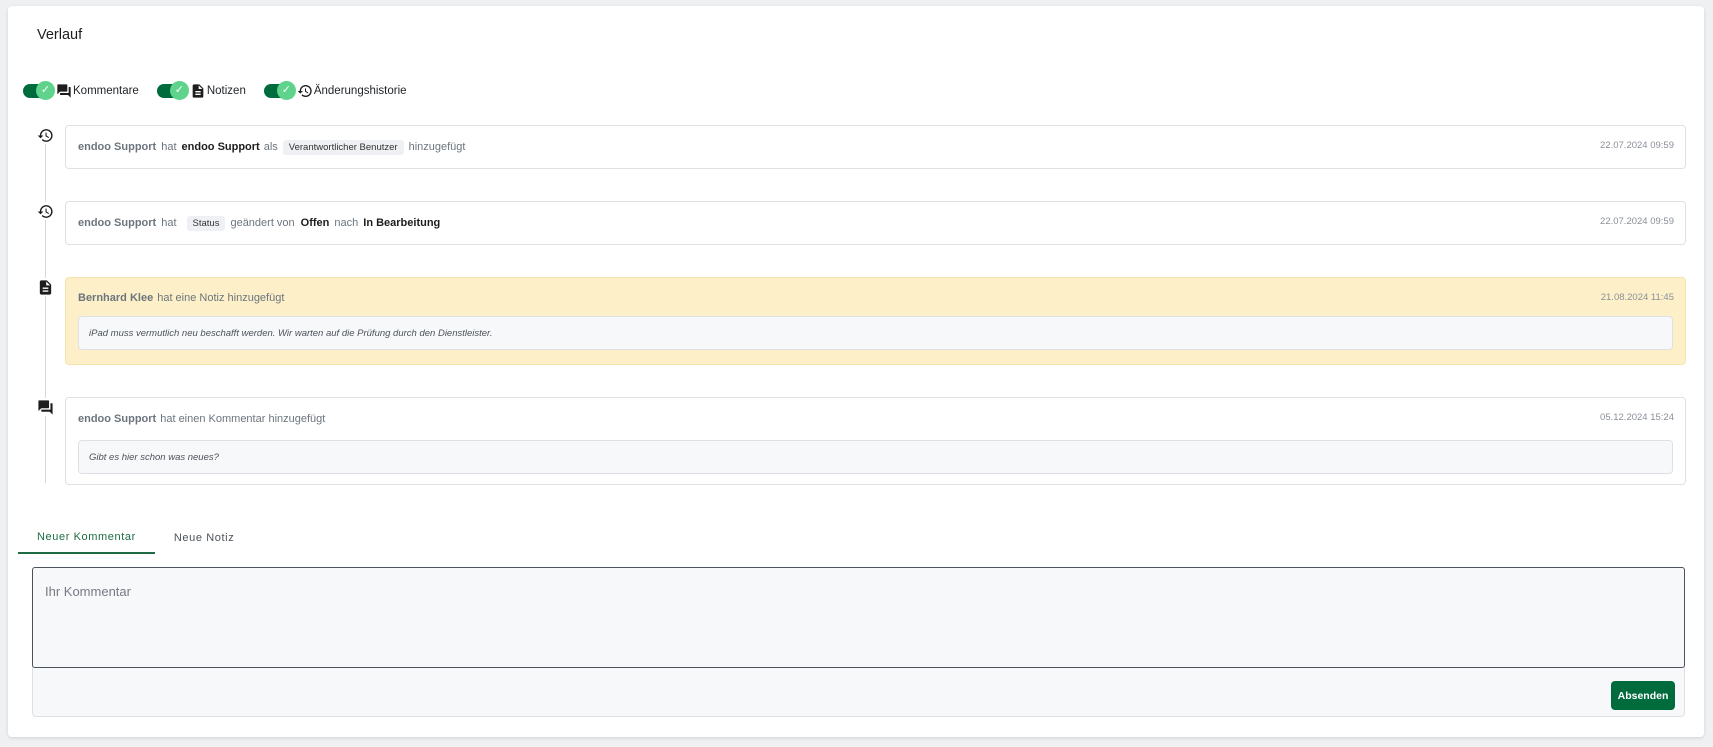  I want to click on filter-history: ✓ Änderungshistorie, so click(335, 90).